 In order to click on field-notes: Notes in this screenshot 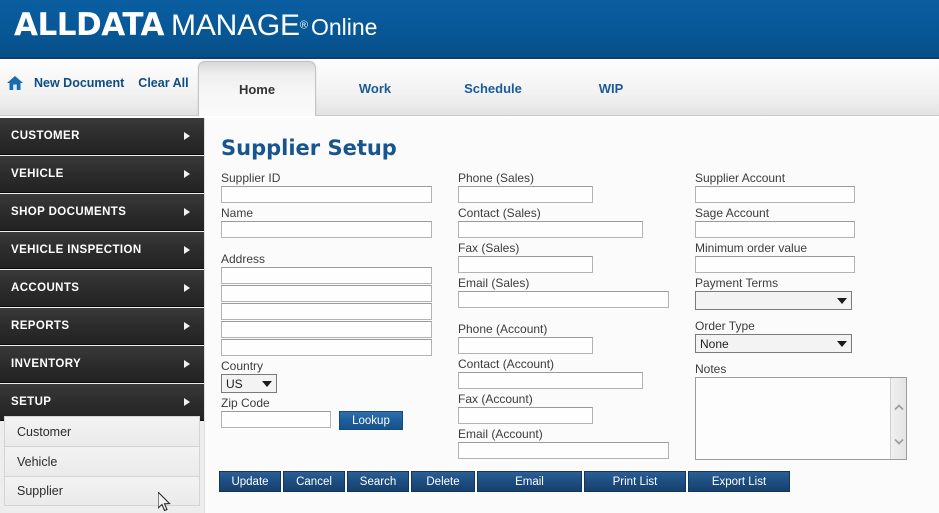, I will do `click(810, 410)`.